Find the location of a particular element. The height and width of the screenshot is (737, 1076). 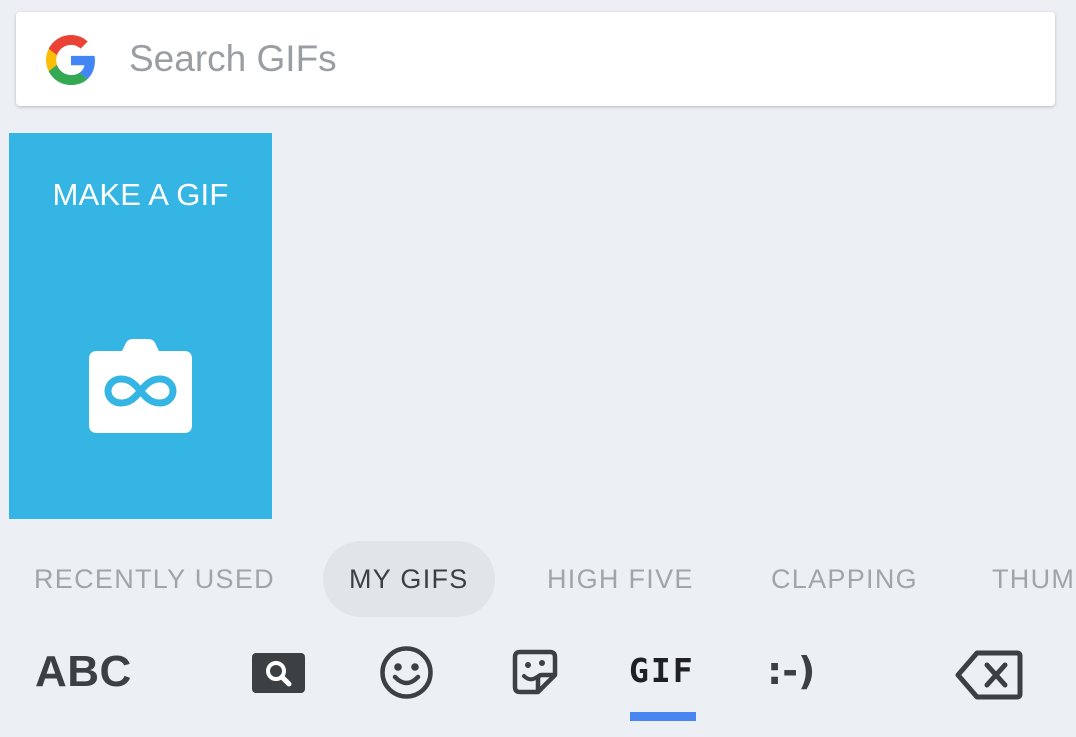

search-input: Search GIFs is located at coordinates (233, 59).